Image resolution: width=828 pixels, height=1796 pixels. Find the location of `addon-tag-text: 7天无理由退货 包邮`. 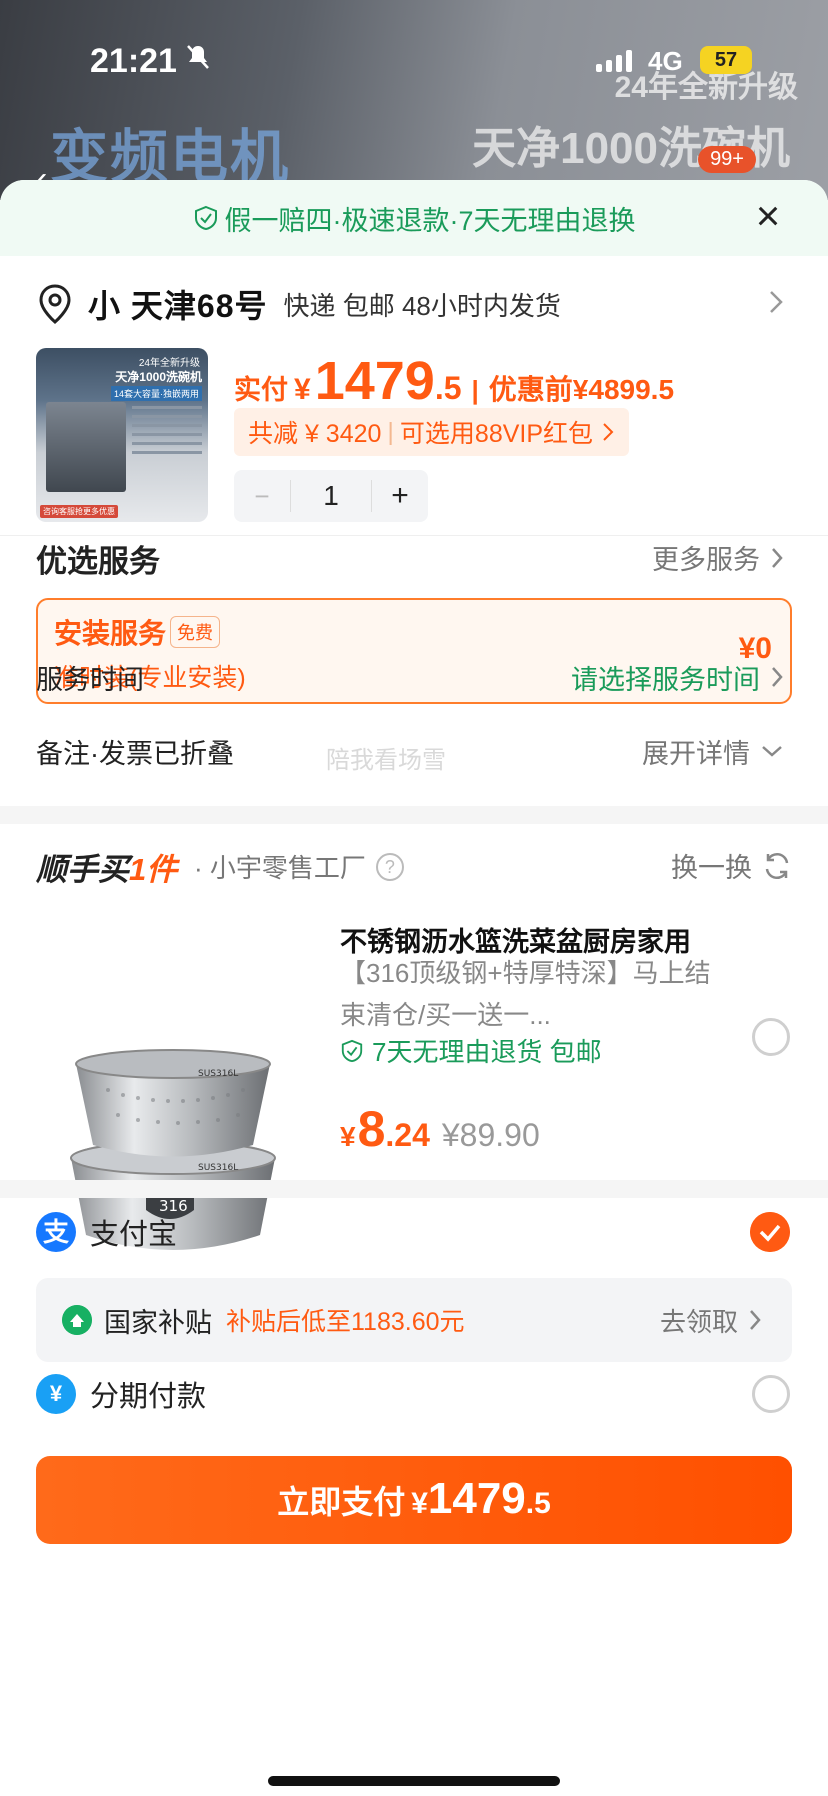

addon-tag-text: 7天无理由退货 包邮 is located at coordinates (487, 1052).